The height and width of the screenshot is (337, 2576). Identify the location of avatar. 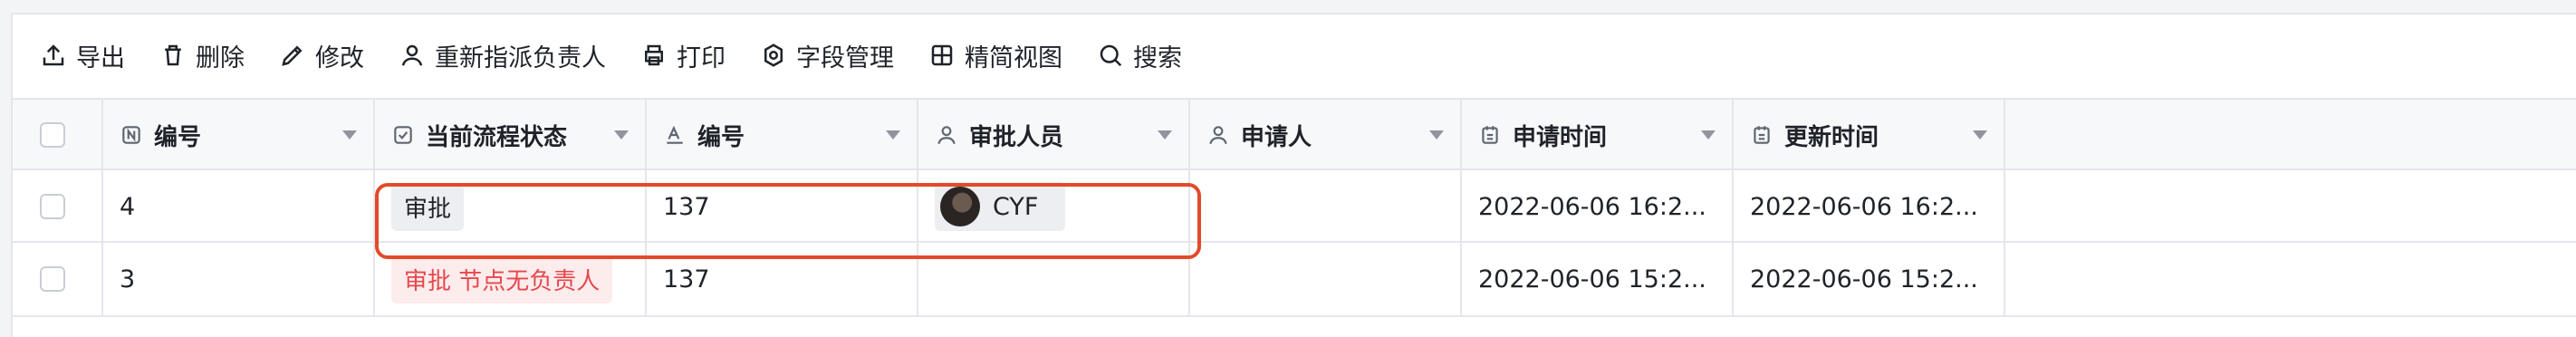
(960, 206).